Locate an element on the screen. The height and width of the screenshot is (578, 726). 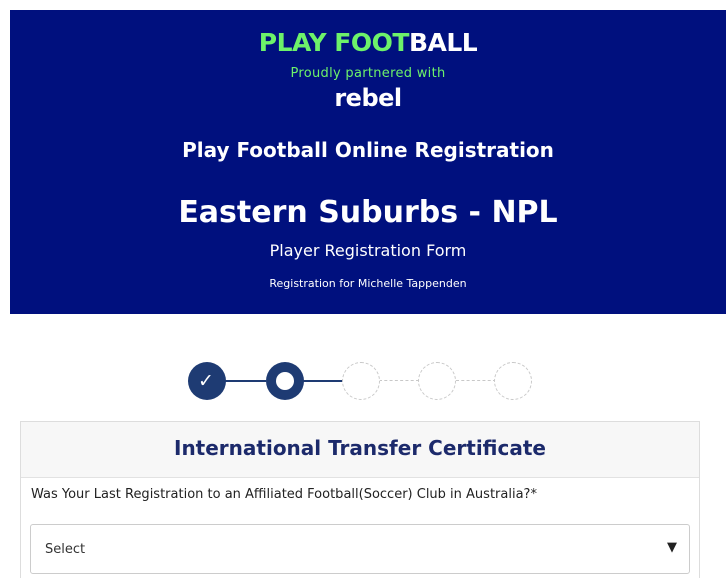
partner-text: Proudly partnered with is located at coordinates (368, 73).